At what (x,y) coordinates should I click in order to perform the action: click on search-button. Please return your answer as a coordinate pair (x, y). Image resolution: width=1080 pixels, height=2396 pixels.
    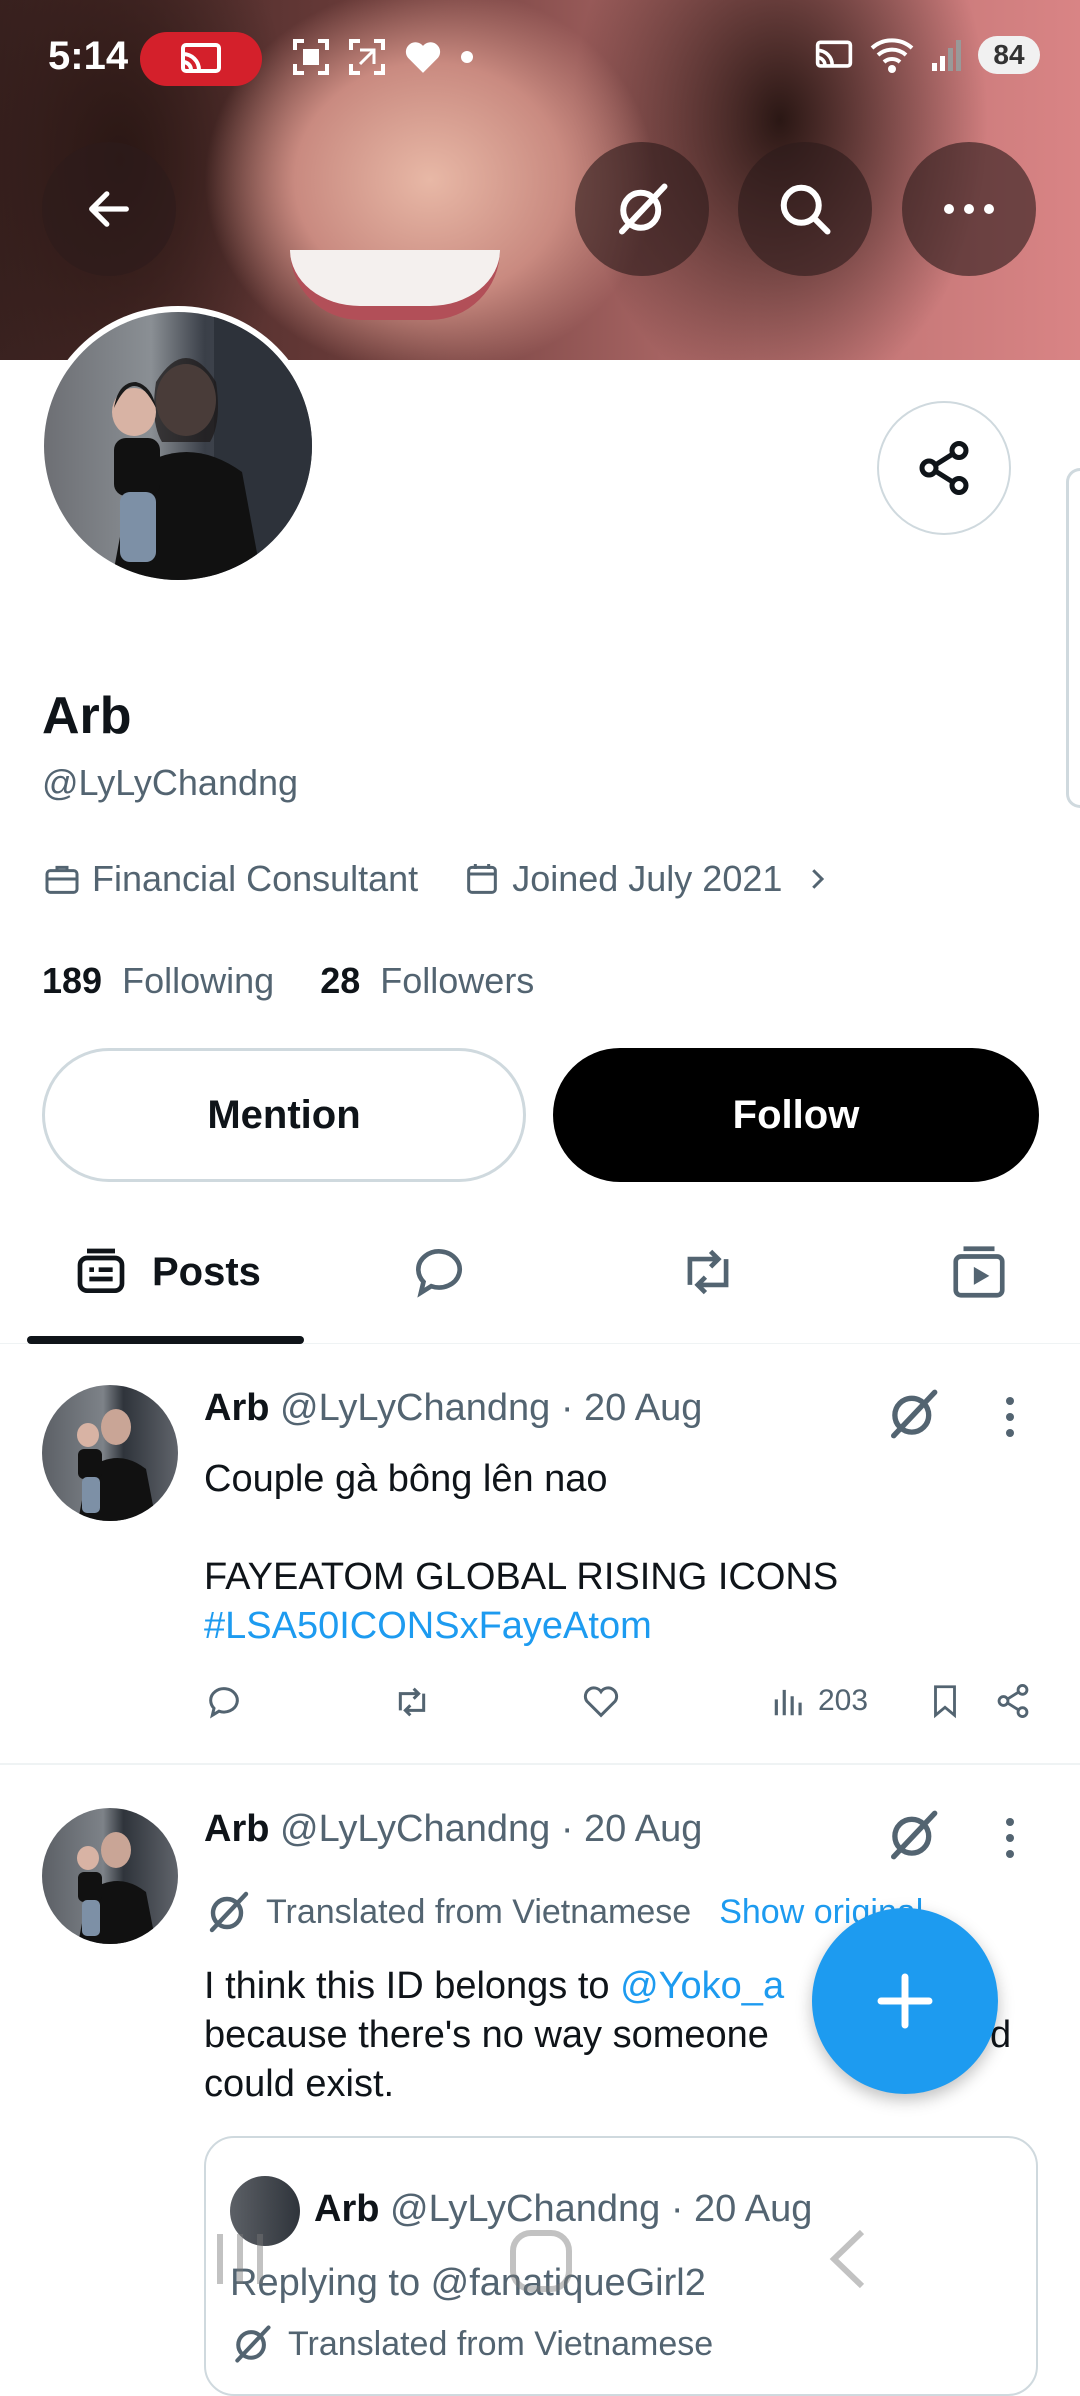
    Looking at the image, I should click on (805, 209).